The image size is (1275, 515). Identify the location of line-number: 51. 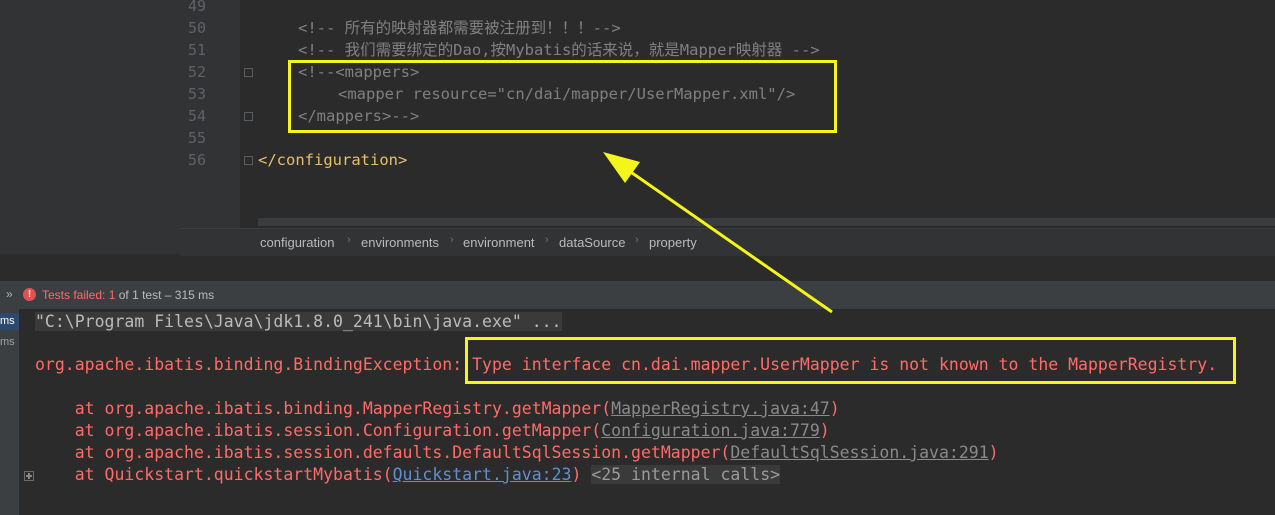
(196, 50).